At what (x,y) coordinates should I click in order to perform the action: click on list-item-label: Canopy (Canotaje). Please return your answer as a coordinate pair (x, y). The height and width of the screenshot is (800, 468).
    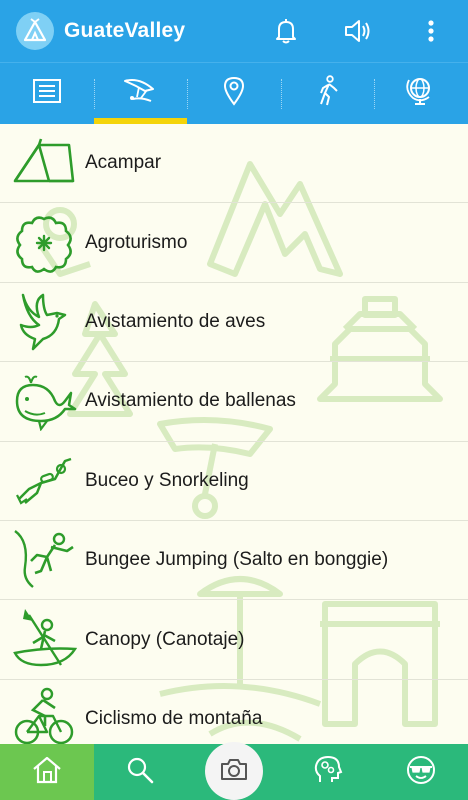
    Looking at the image, I should click on (165, 639).